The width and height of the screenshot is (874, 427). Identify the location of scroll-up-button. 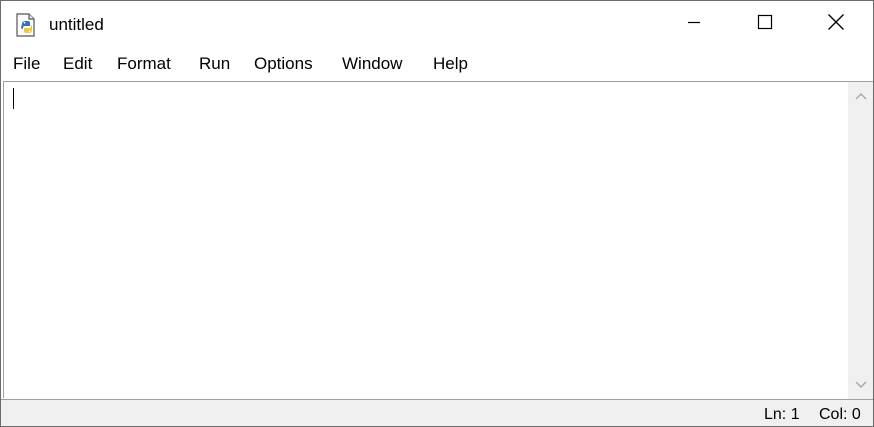
(860, 96).